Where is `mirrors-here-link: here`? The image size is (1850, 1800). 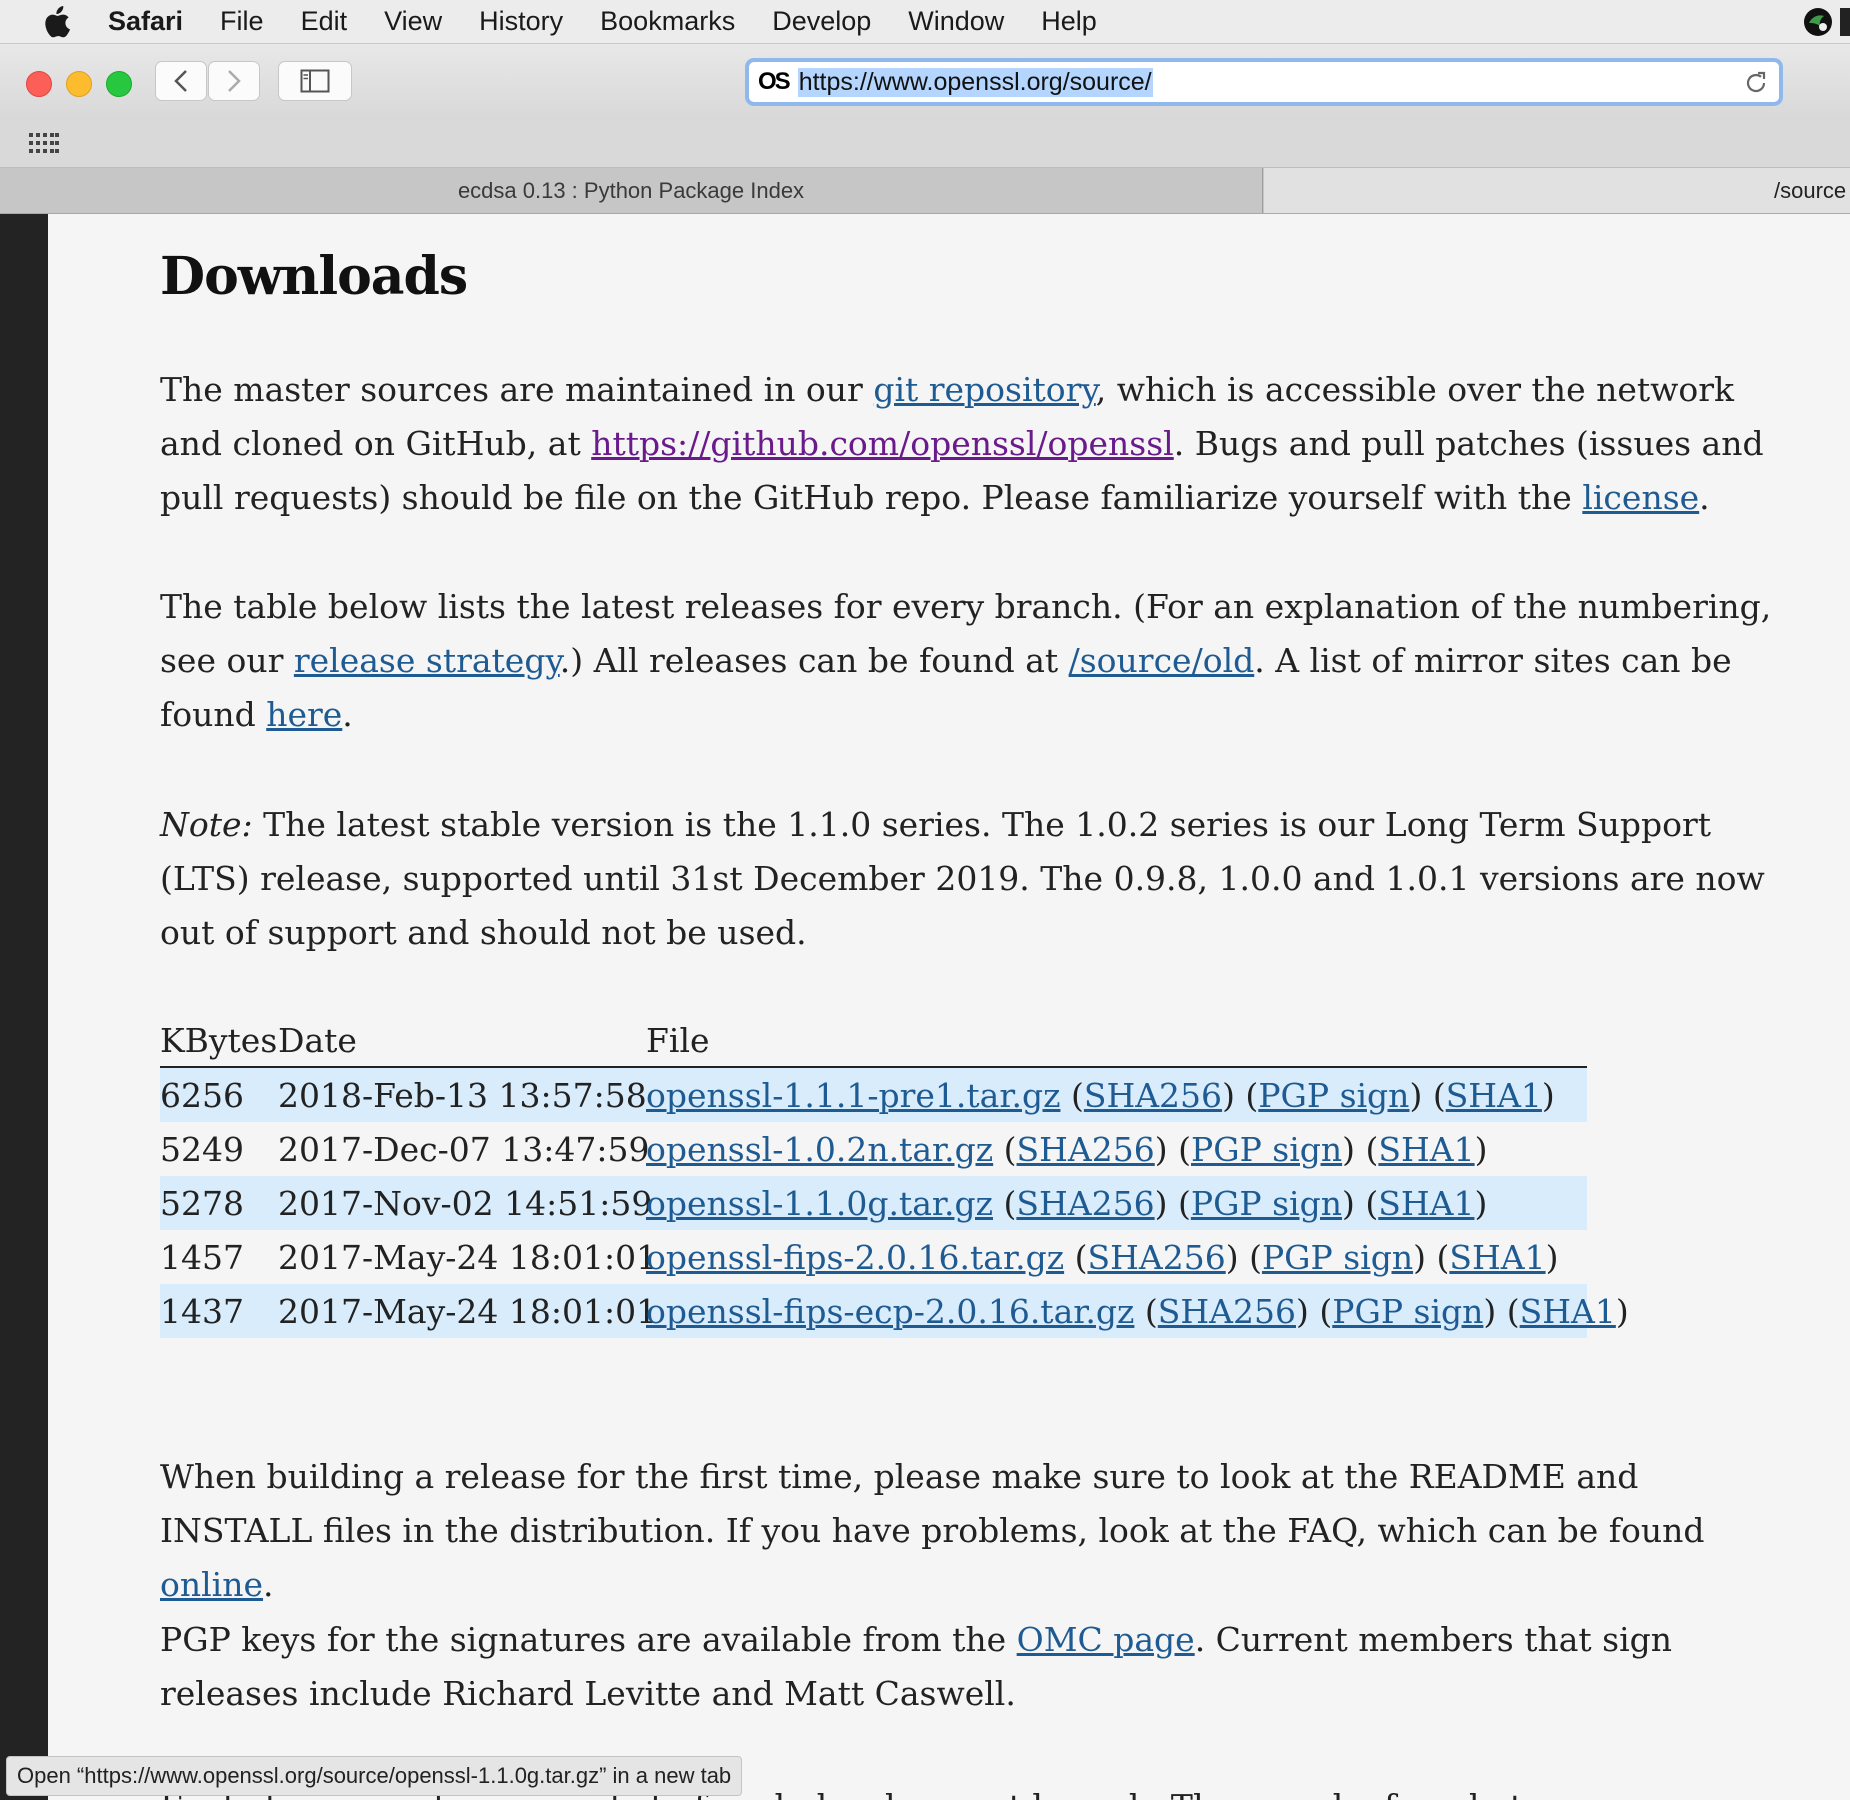 mirrors-here-link: here is located at coordinates (304, 714).